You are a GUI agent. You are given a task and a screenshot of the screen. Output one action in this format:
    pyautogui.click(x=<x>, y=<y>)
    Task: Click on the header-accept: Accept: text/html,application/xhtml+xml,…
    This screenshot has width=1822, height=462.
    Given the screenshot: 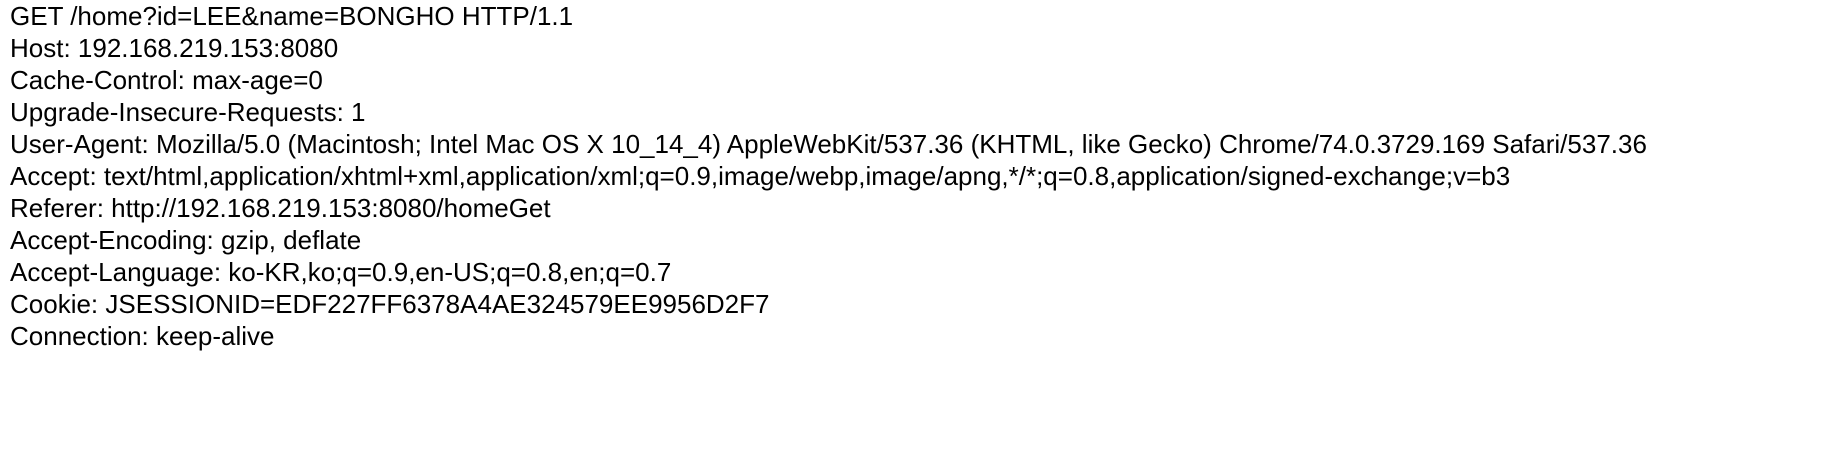 What is the action you would take?
    pyautogui.click(x=760, y=176)
    